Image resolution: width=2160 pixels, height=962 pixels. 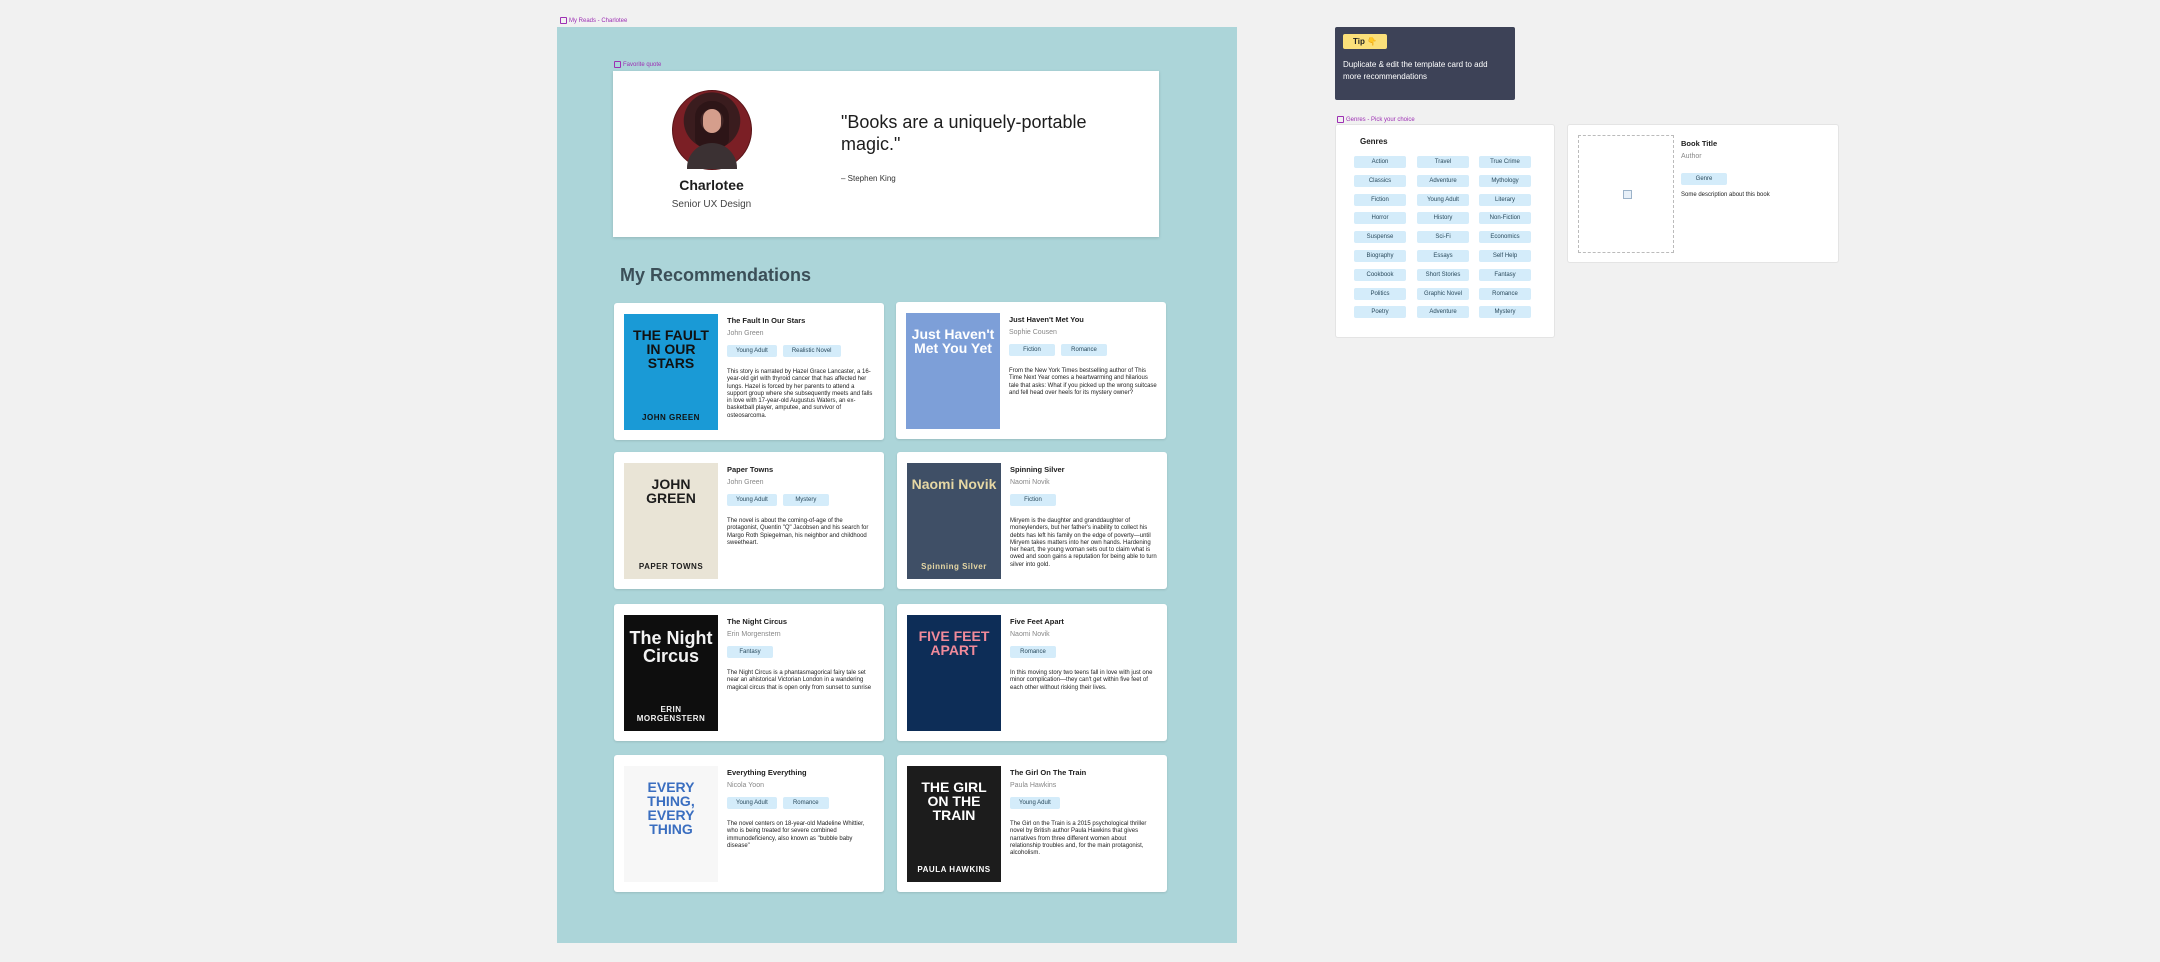 I want to click on genre-chip: Mythology, so click(x=1505, y=180).